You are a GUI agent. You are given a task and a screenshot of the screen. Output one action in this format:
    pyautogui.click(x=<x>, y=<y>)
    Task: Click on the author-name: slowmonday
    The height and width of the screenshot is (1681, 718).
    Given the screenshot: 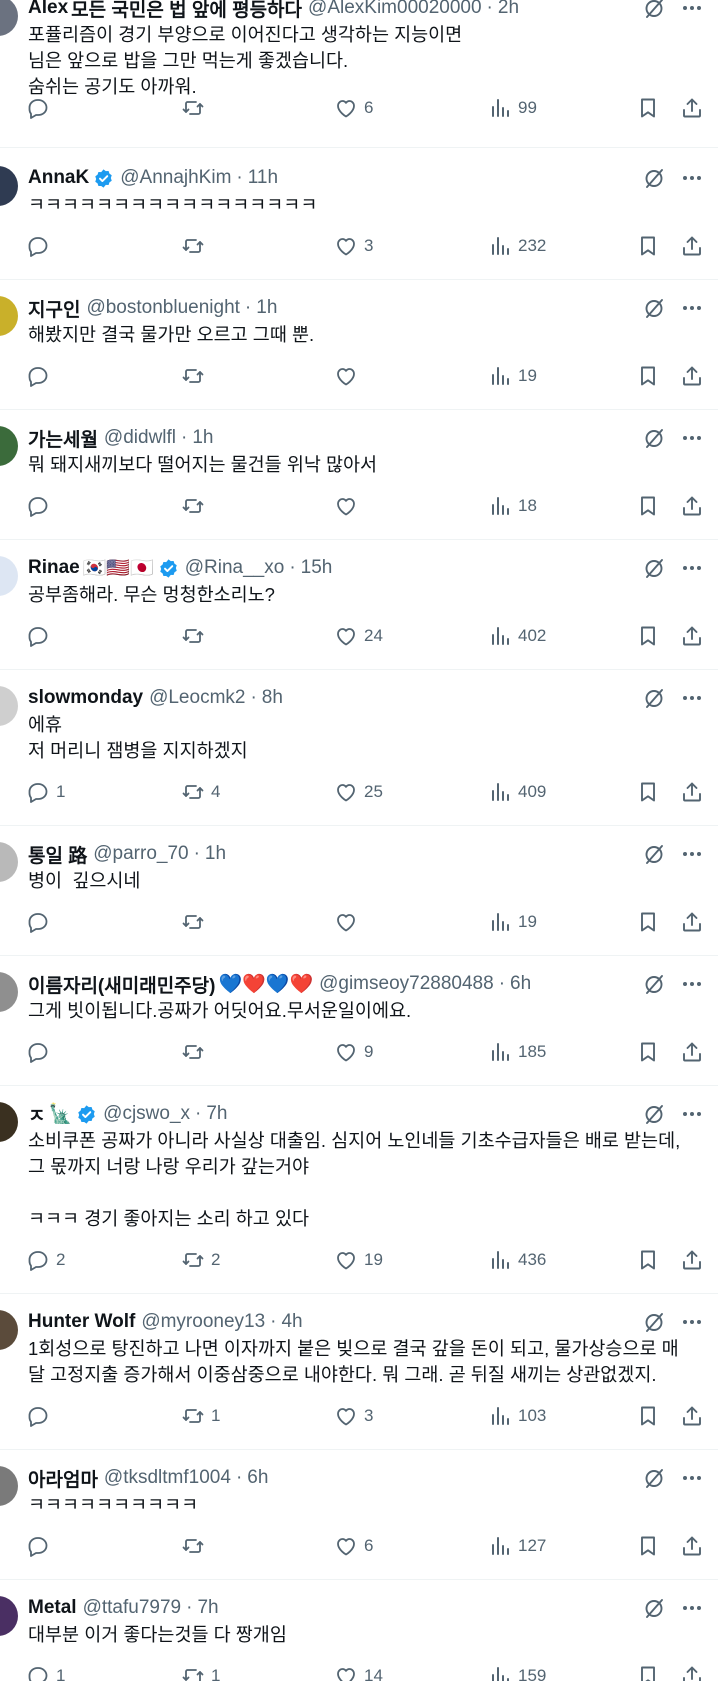 What is the action you would take?
    pyautogui.click(x=85, y=698)
    